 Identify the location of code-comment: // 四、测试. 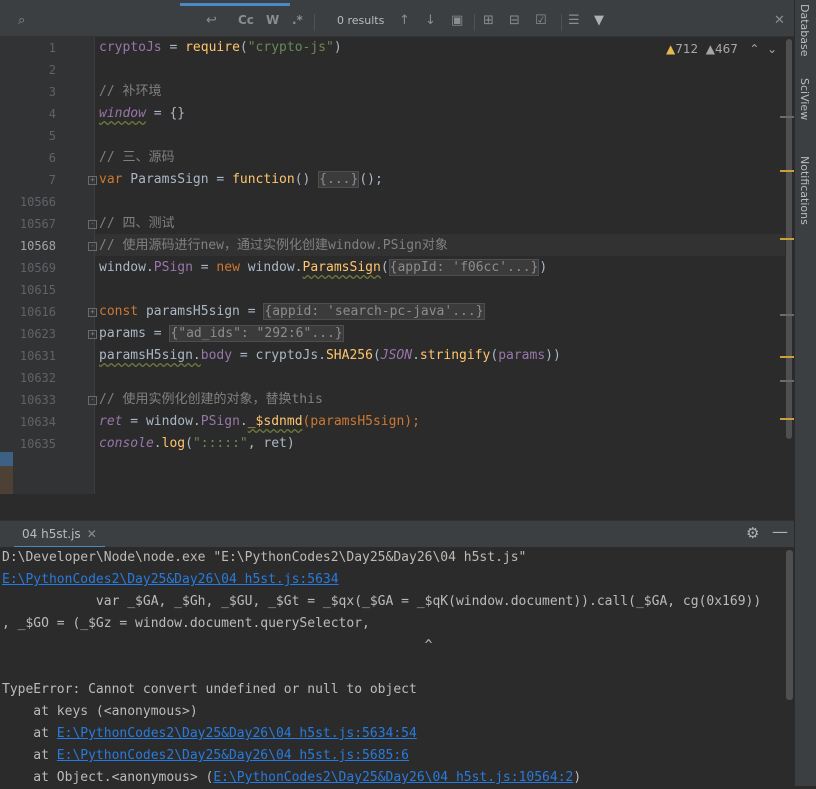
(136, 224).